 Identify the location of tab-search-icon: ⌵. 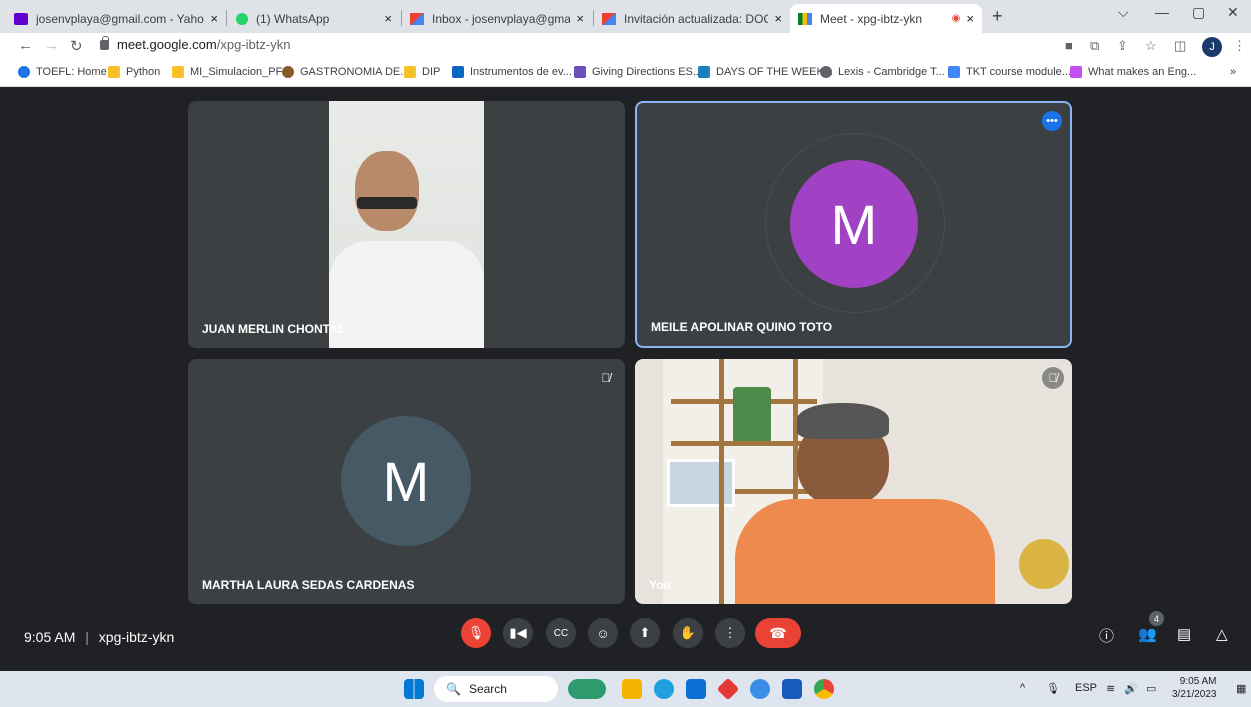
(1123, 12).